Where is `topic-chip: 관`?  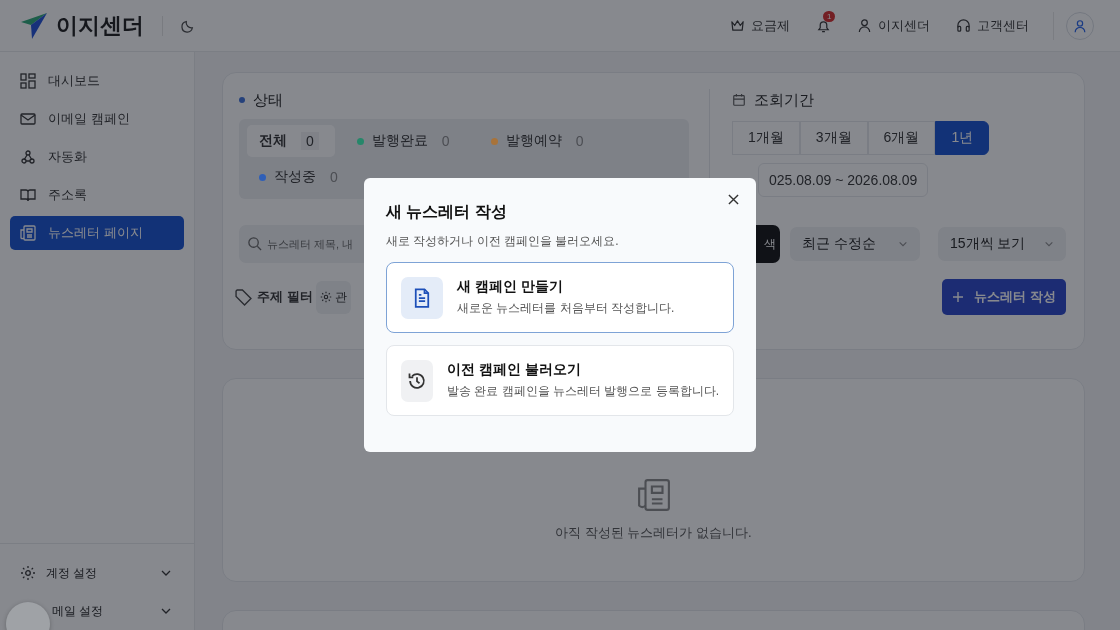
topic-chip: 관 is located at coordinates (333, 297).